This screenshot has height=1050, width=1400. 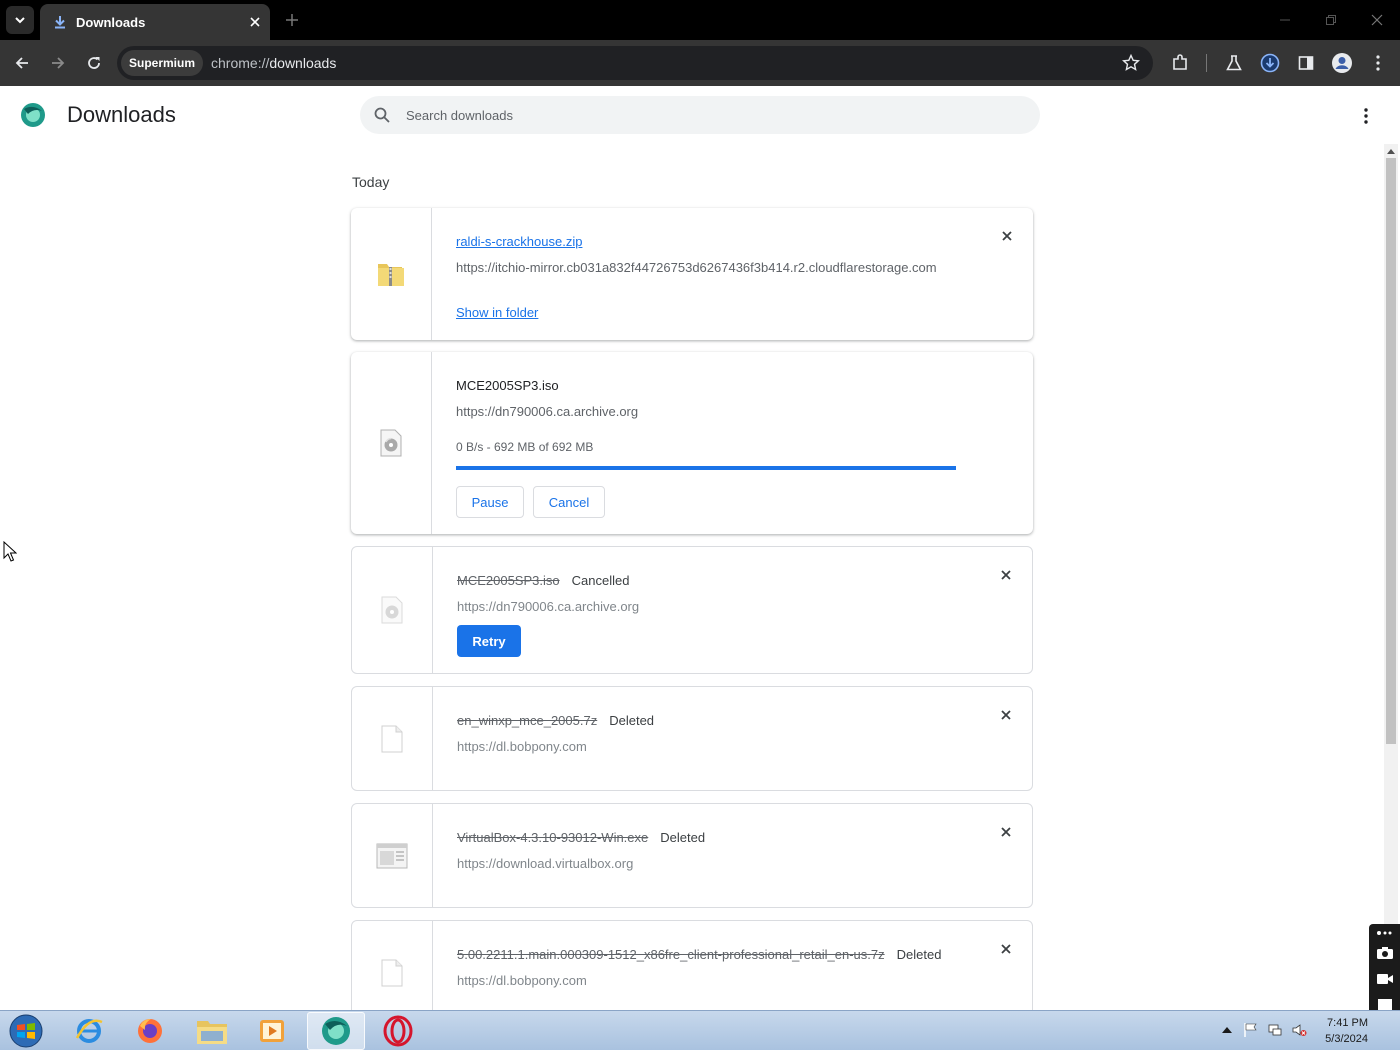 I want to click on extensions-button, so click(x=1180, y=63).